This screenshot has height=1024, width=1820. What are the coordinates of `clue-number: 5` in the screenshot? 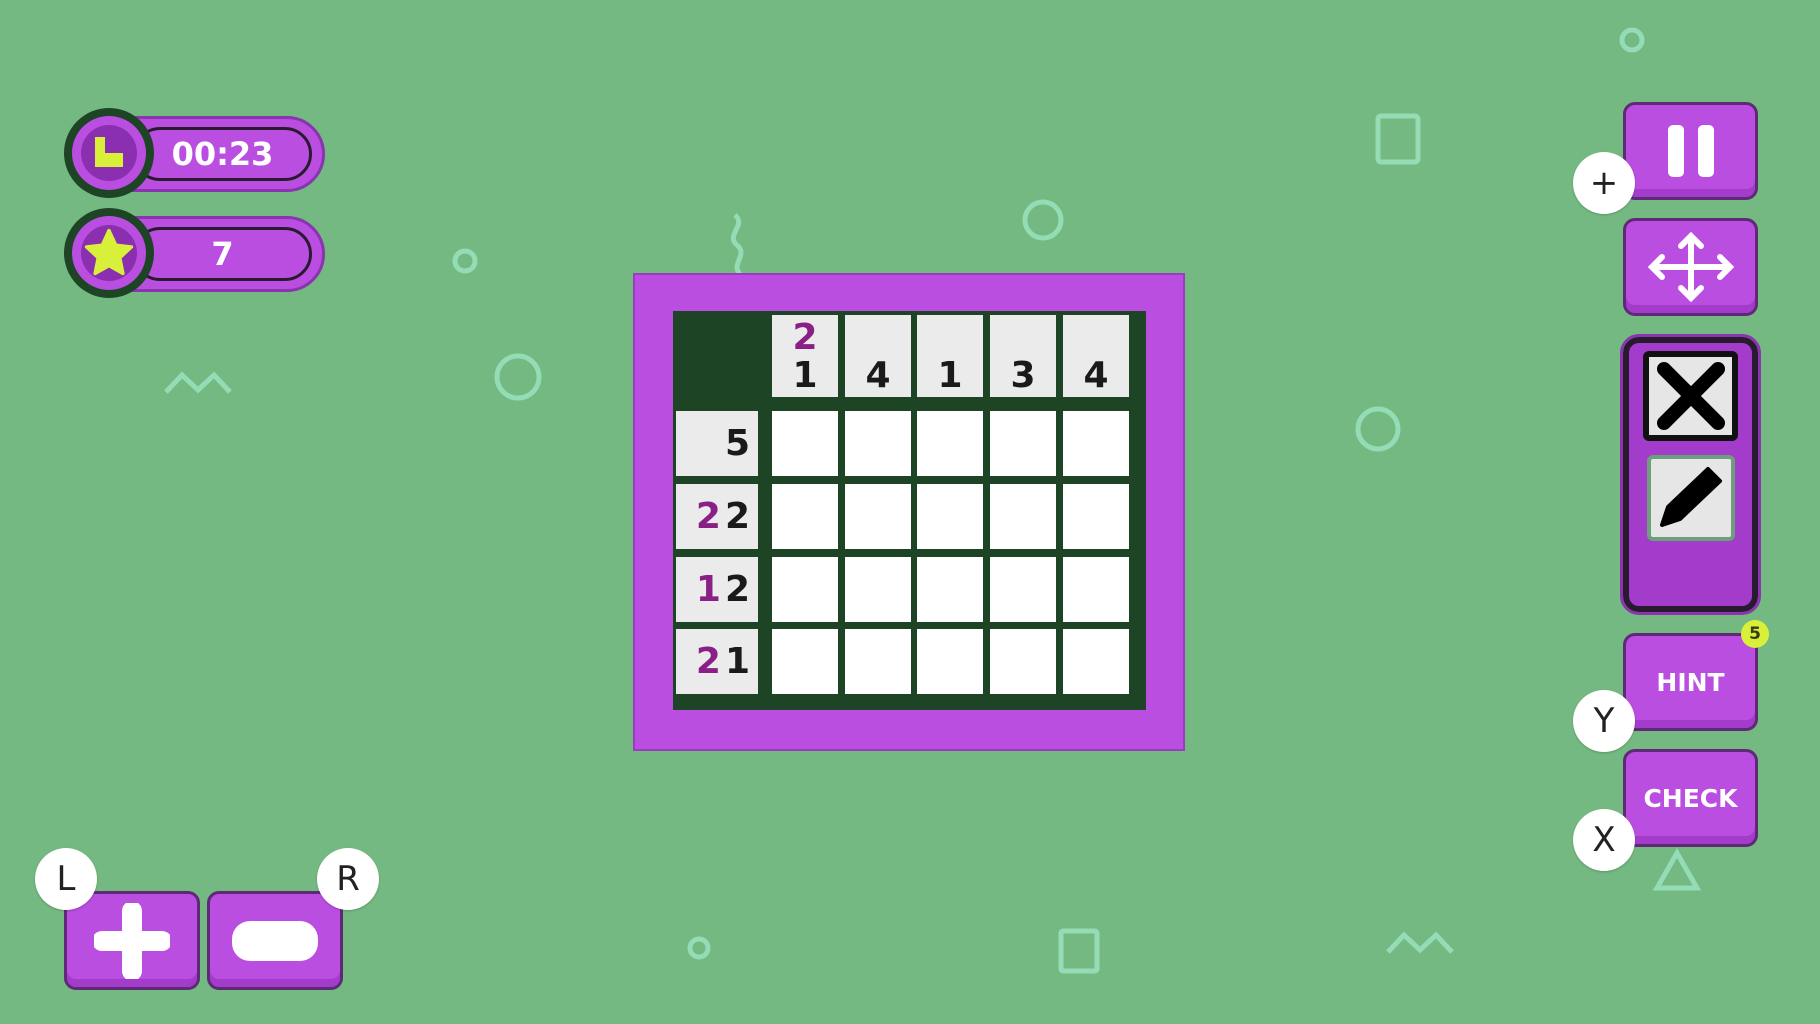 It's located at (737, 443).